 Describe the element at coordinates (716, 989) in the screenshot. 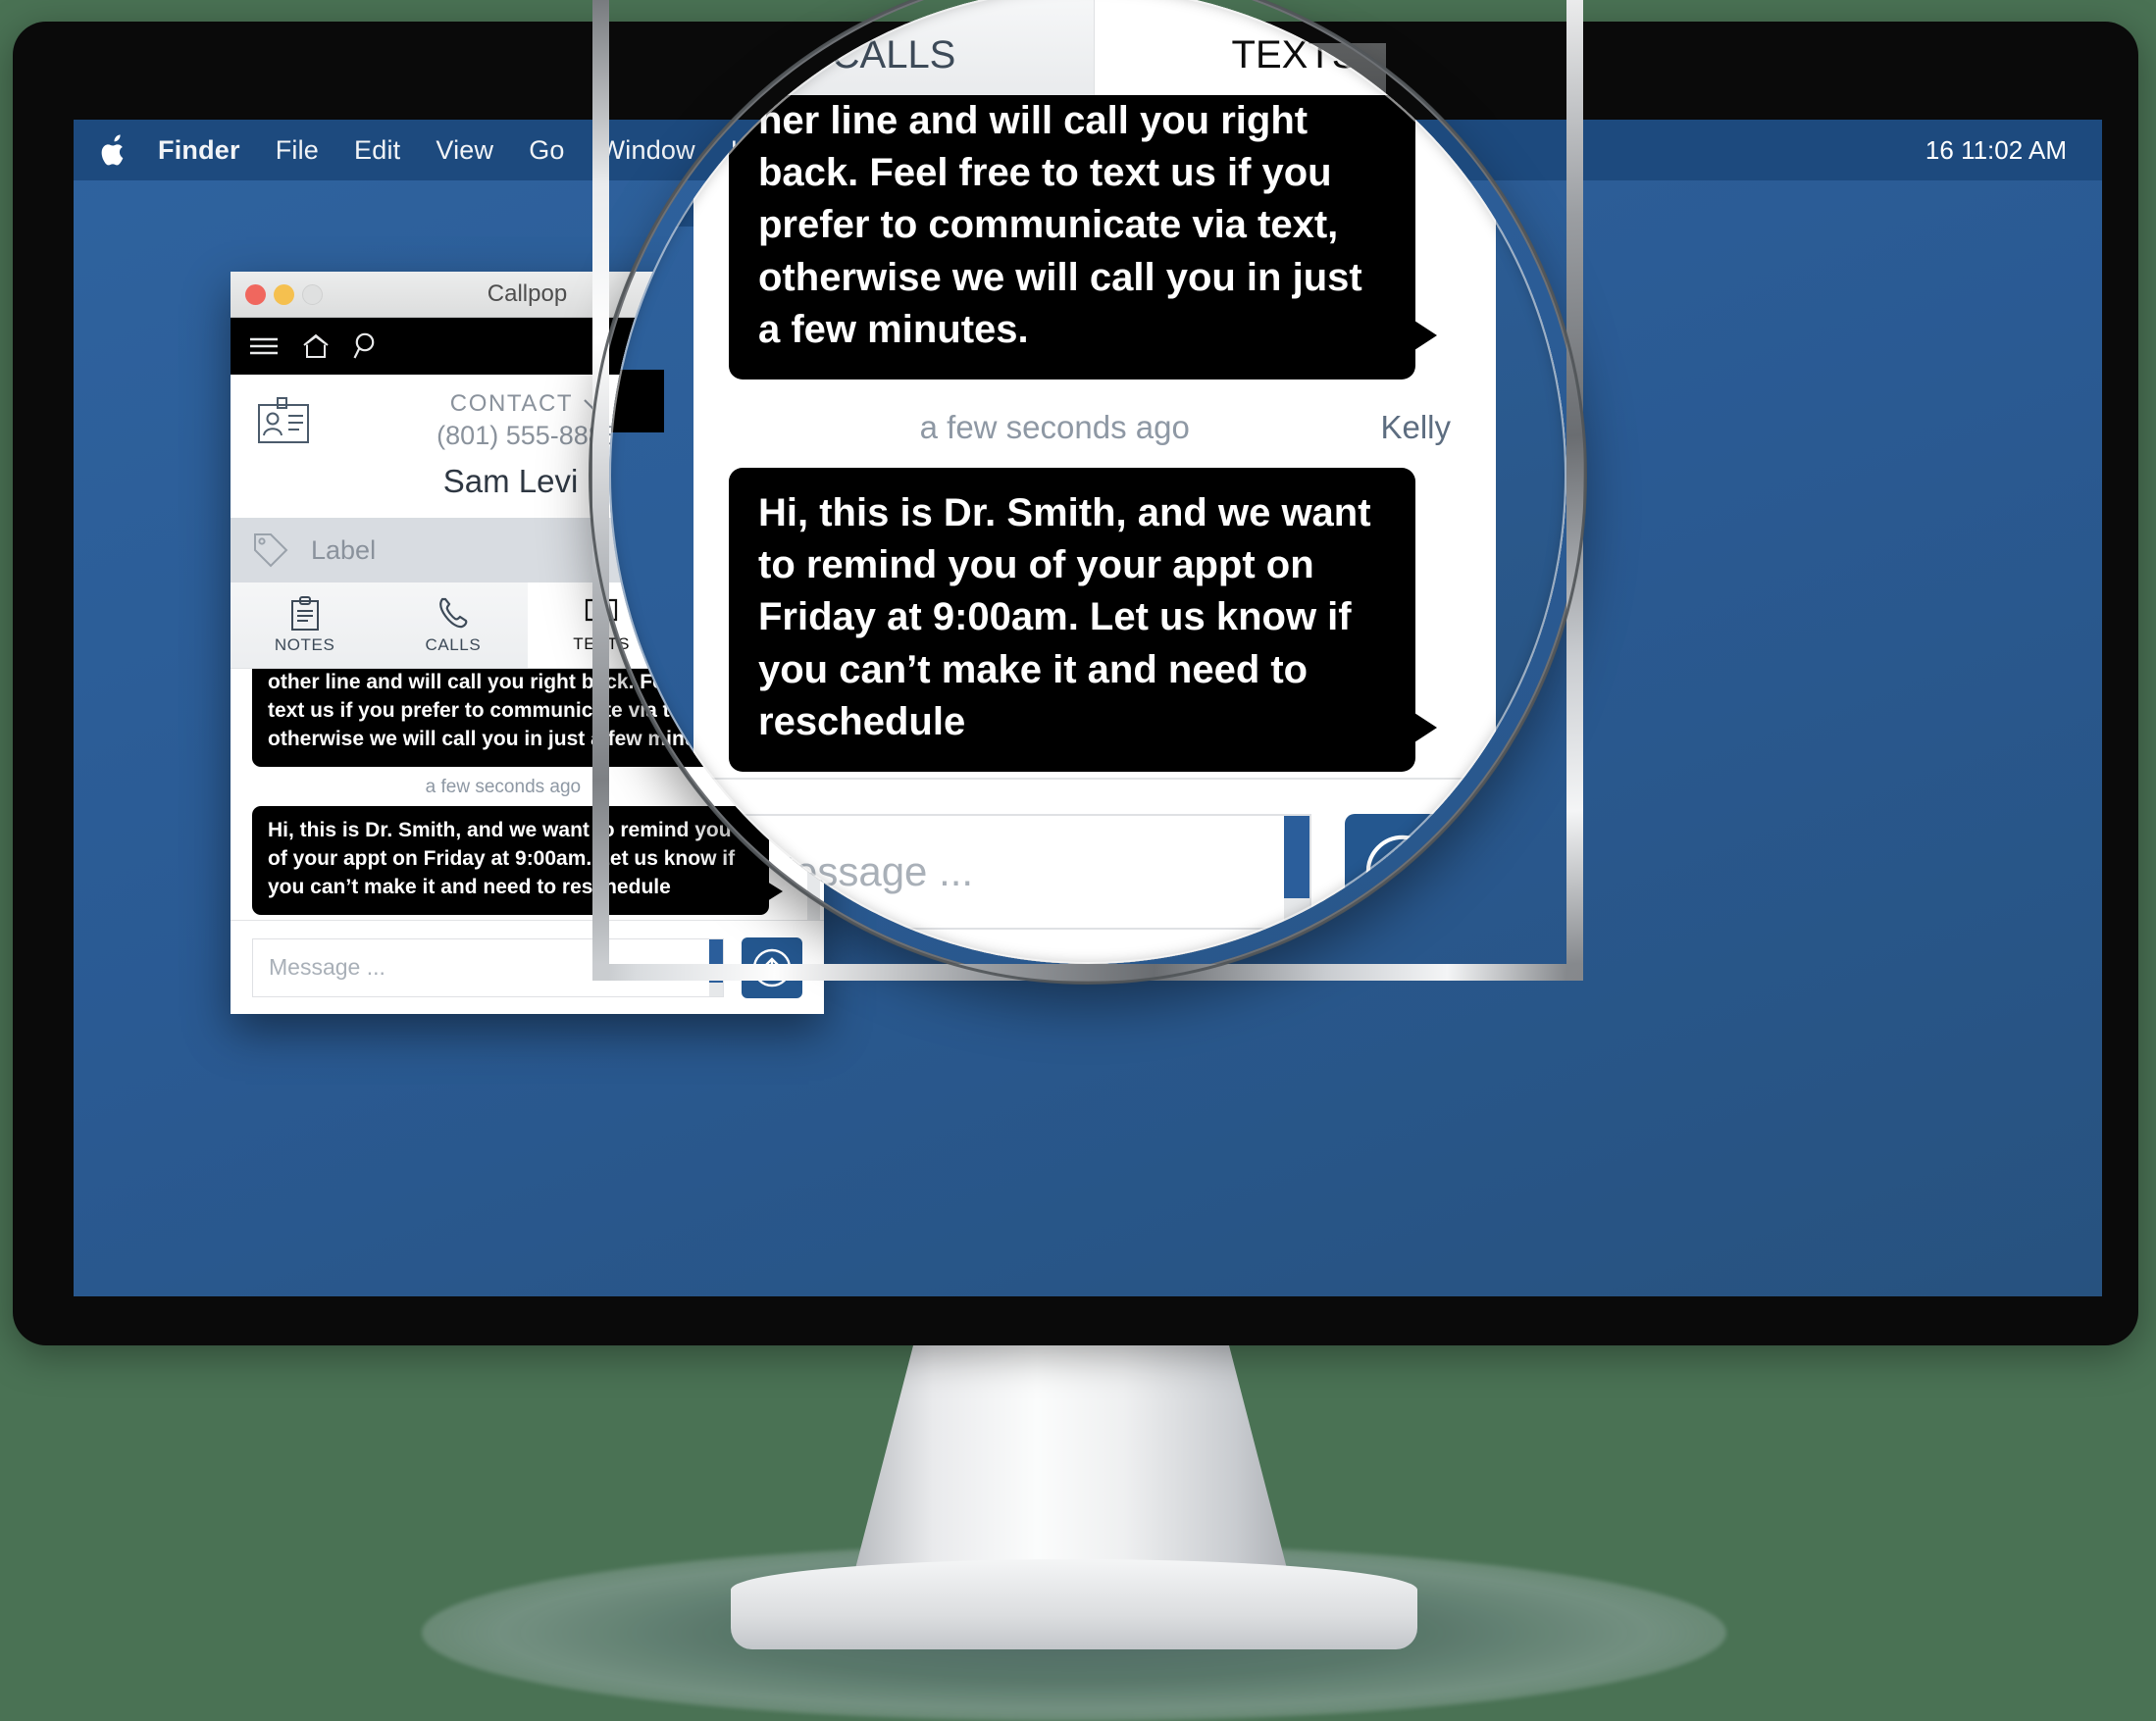

I see `input-scrollbar-track` at that location.